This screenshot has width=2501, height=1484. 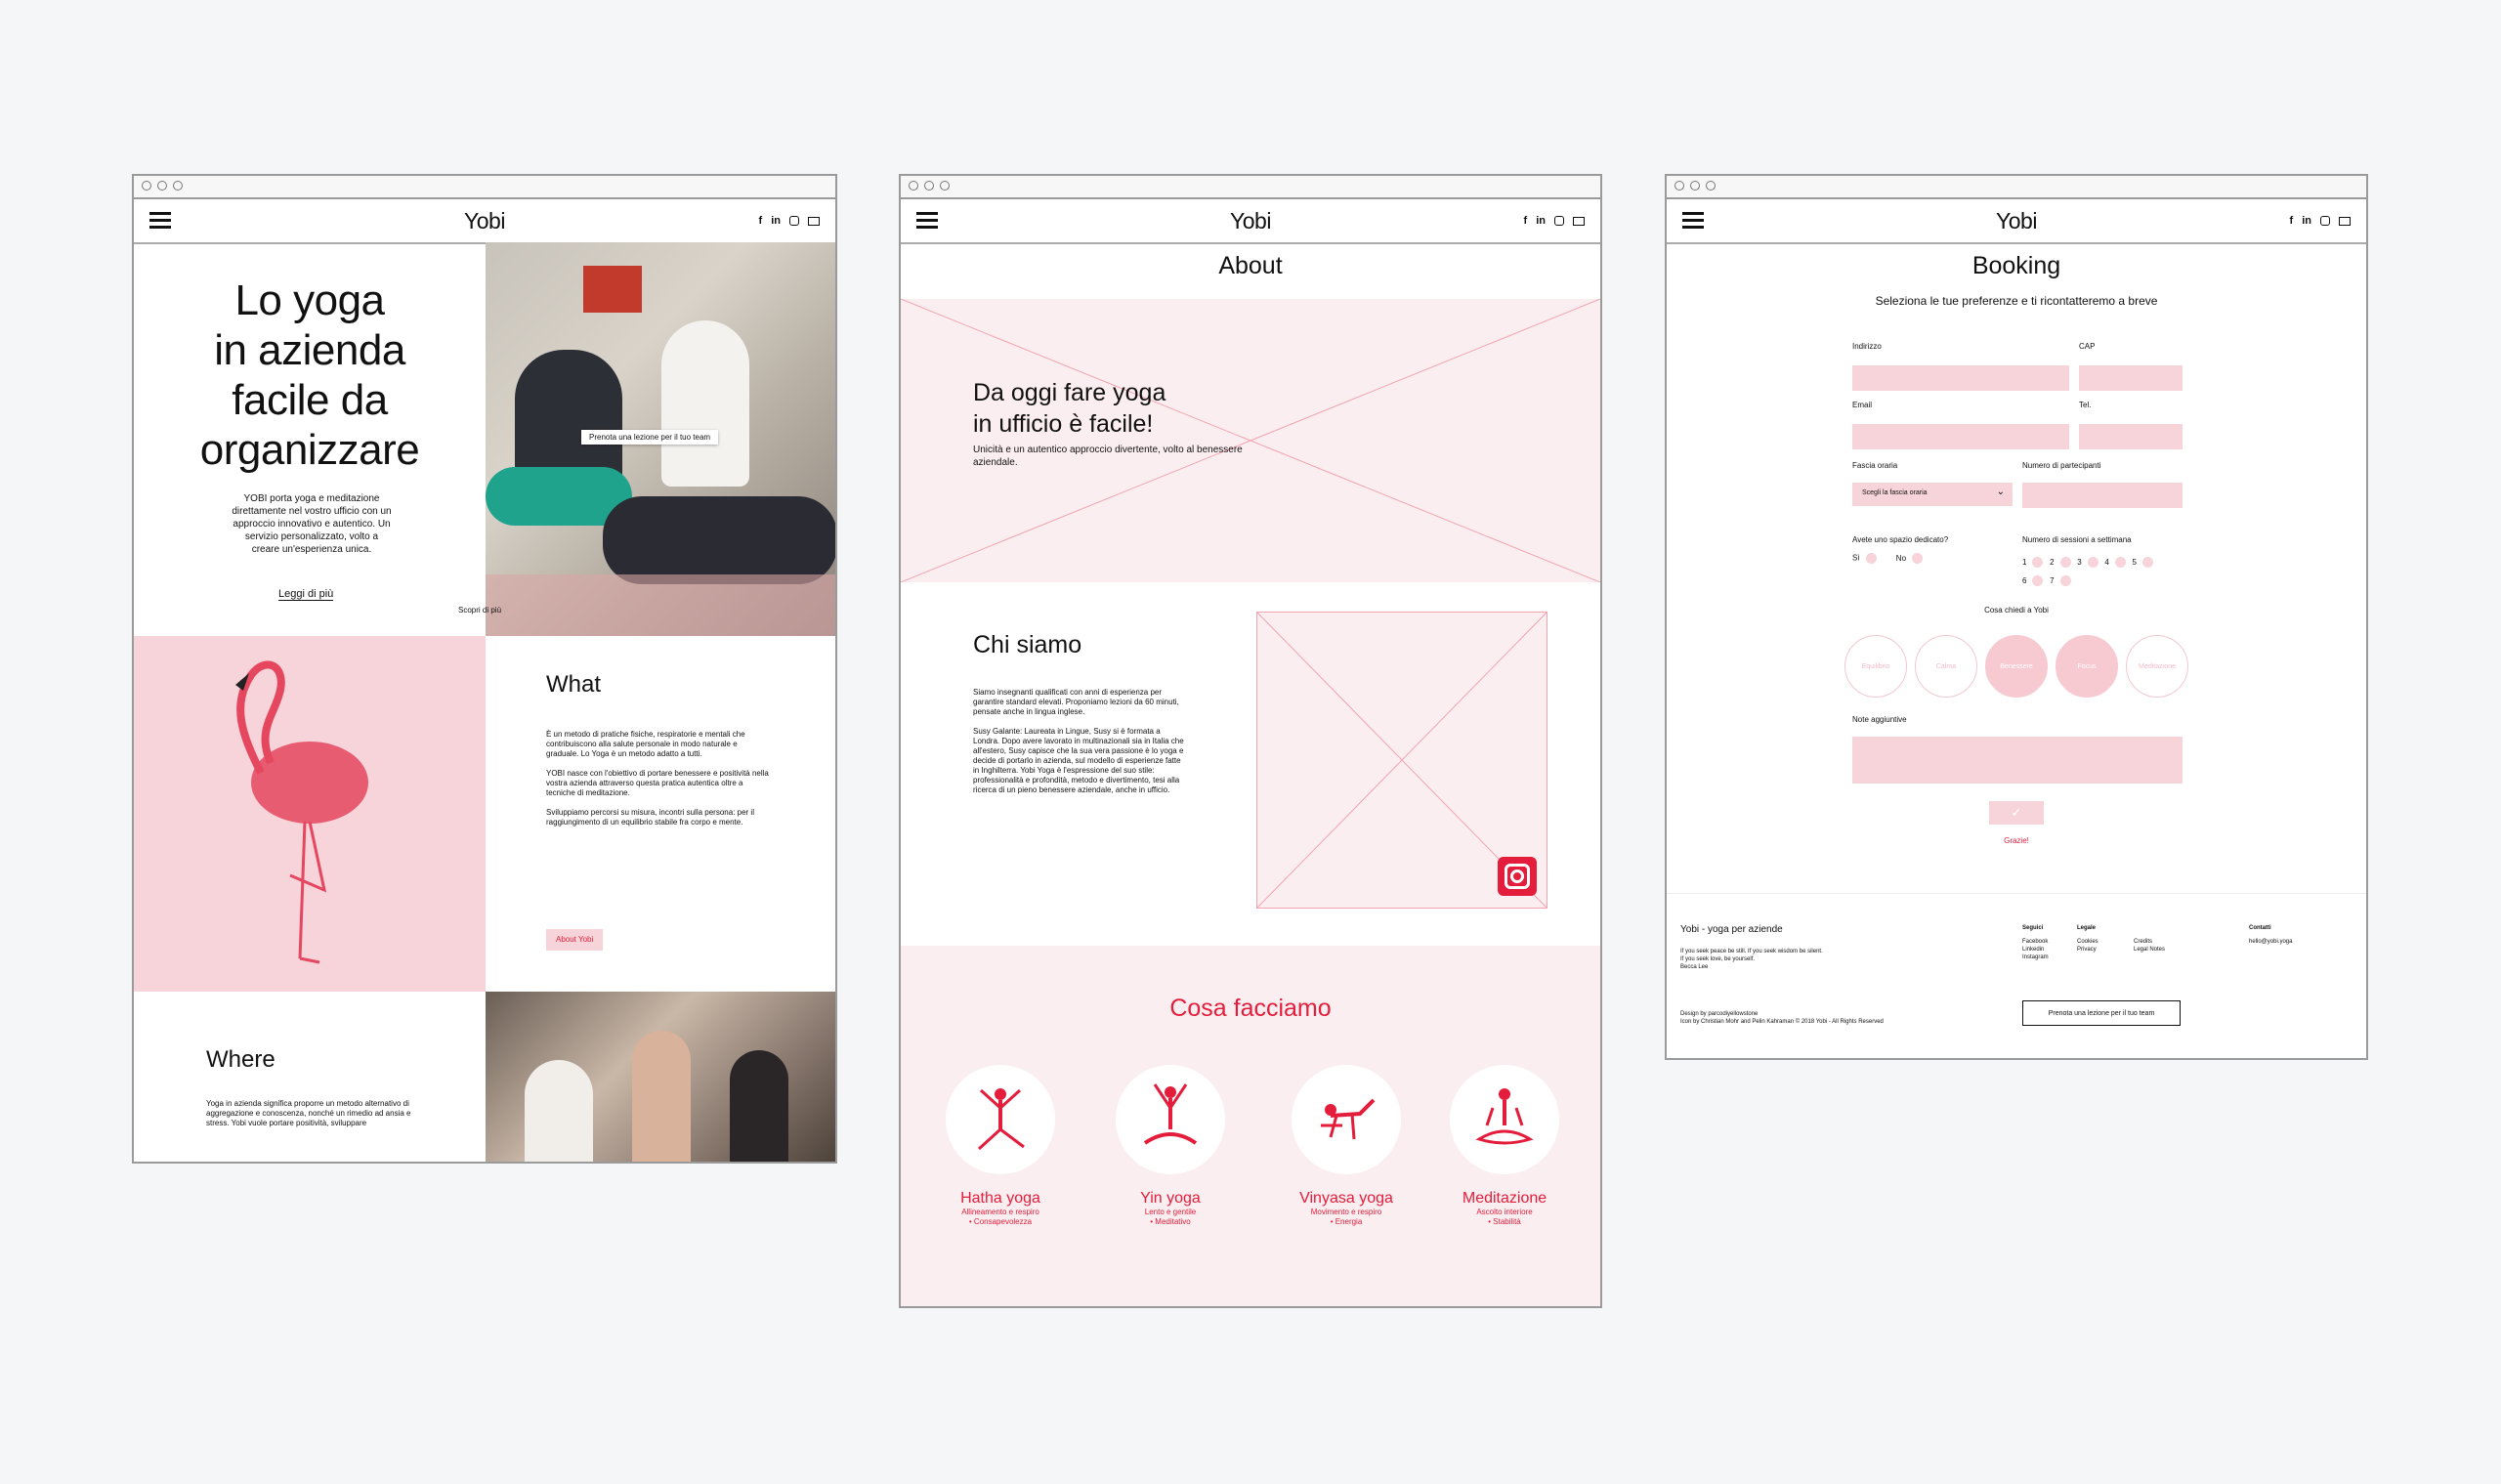 I want to click on footer-follow: Seguici Facebook Linkedin Instagram, so click(x=2035, y=943).